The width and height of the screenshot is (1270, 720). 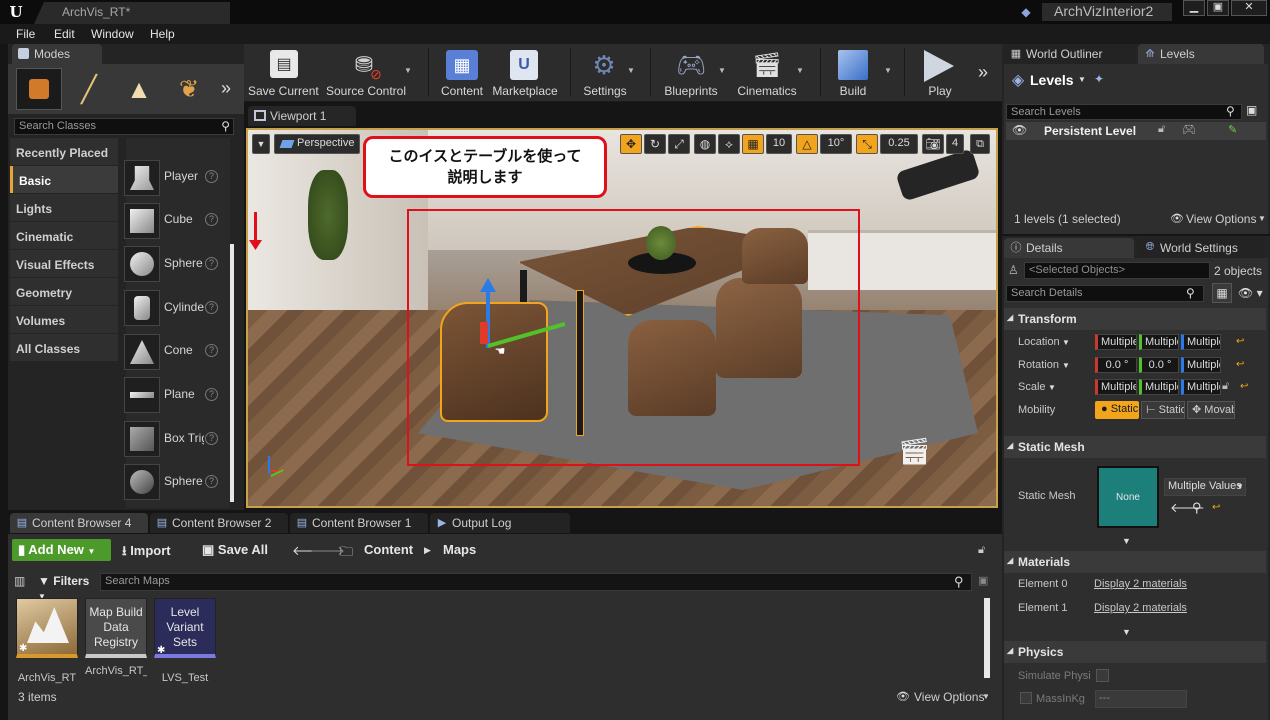 What do you see at coordinates (1019, 130) in the screenshot?
I see `visibility-eye-icon: 👁︎` at bounding box center [1019, 130].